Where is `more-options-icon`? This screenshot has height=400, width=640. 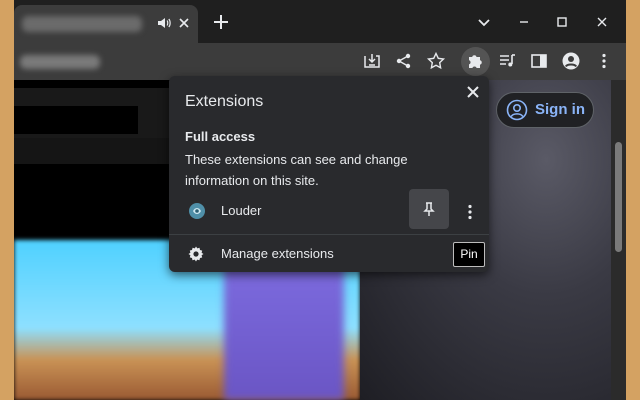
more-options-icon is located at coordinates (470, 212).